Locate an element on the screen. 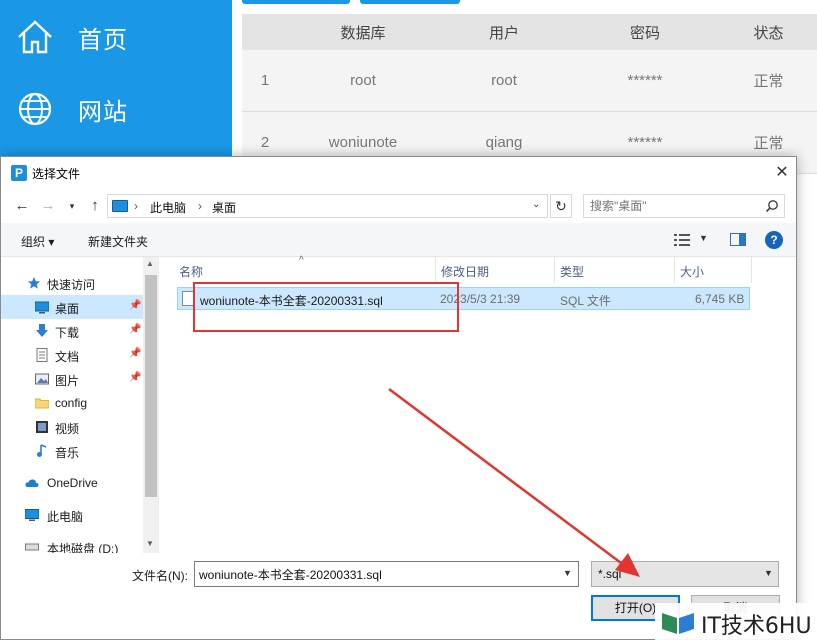  nav-item-label: OneDrive is located at coordinates (72, 483).